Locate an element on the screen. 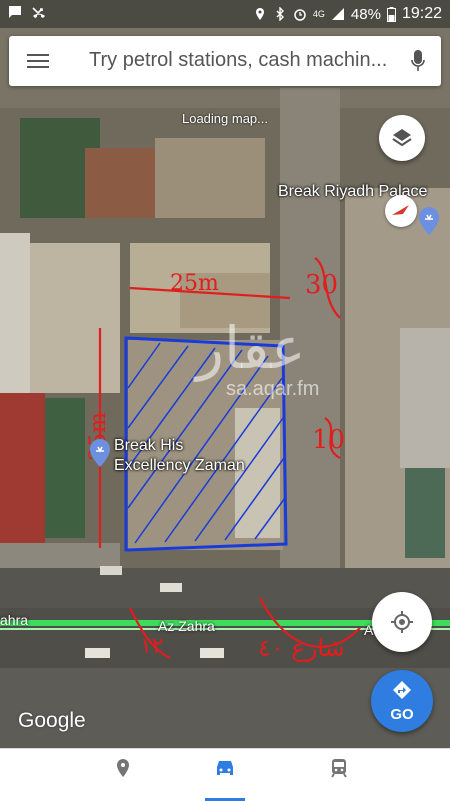 Image resolution: width=450 pixels, height=801 pixels. road-label-left: ahra is located at coordinates (14, 620).